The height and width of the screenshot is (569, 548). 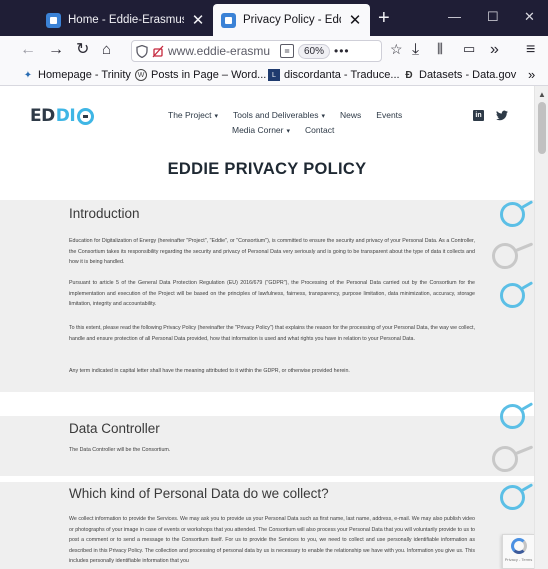 I want to click on close-window-button: ✕, so click(x=529, y=16).